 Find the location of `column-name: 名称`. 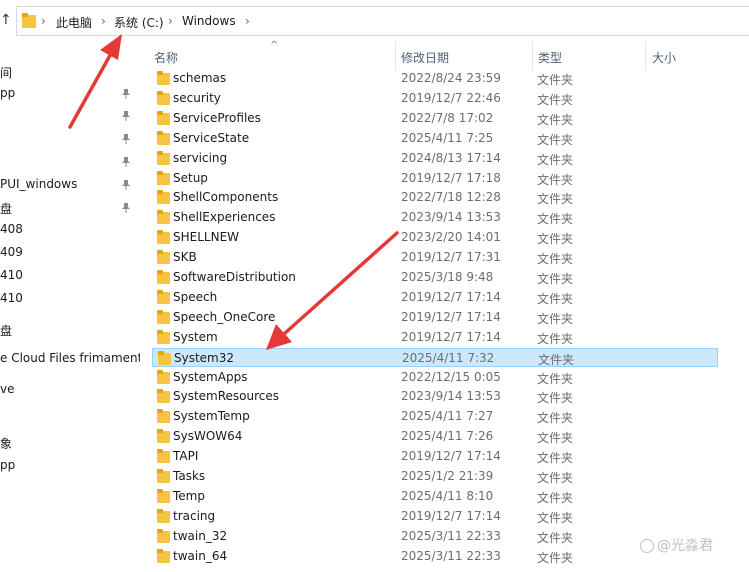

column-name: 名称 is located at coordinates (166, 57).